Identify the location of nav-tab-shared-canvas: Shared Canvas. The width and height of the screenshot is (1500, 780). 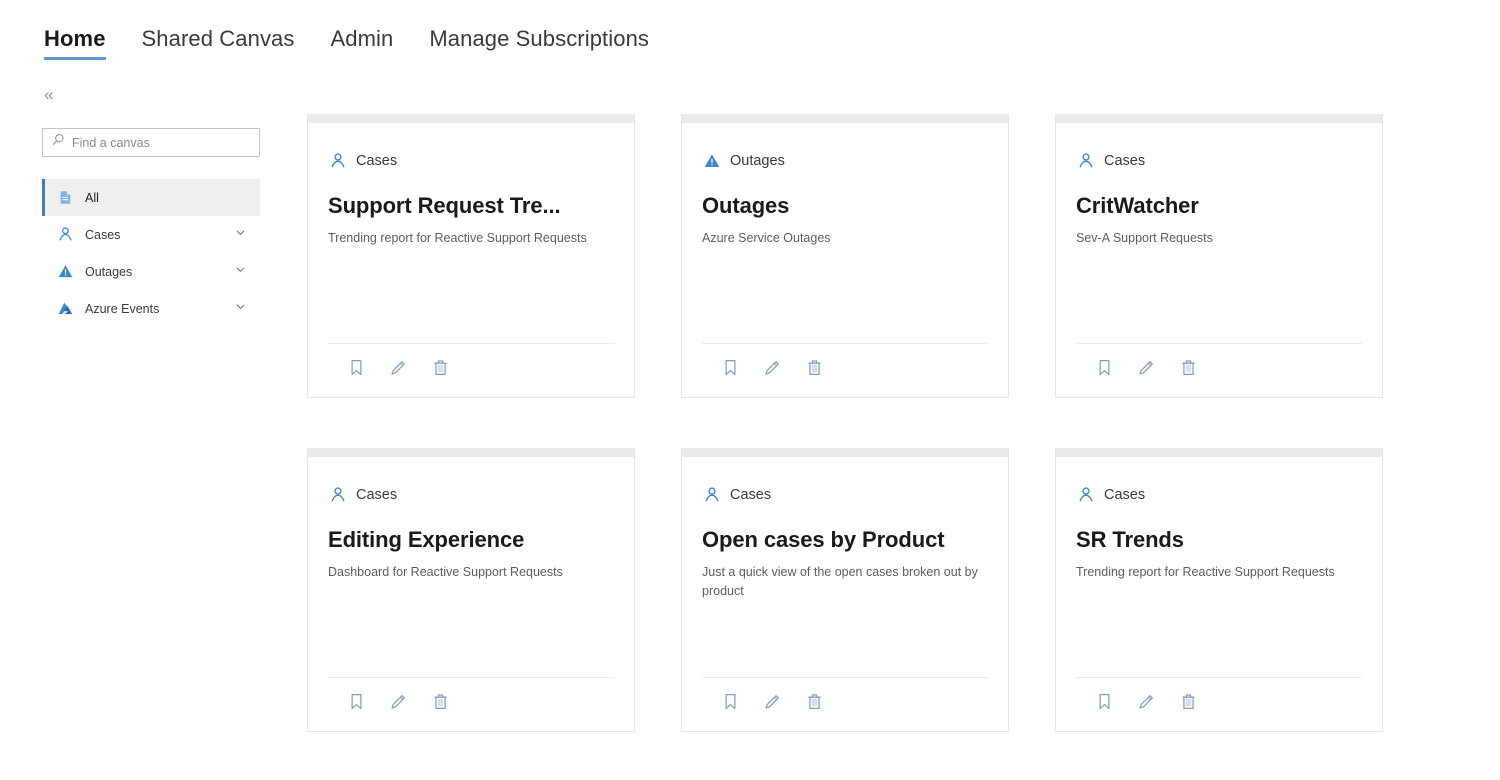
(218, 43).